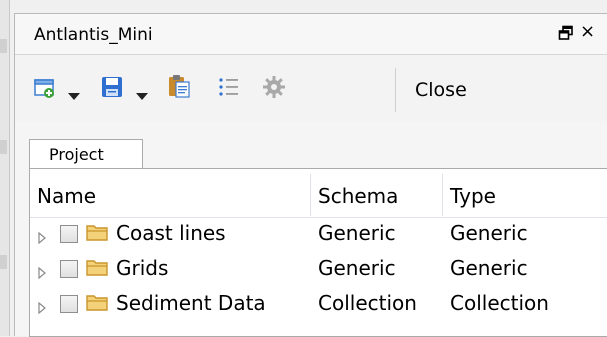  I want to click on column-header-name: Name, so click(66, 196).